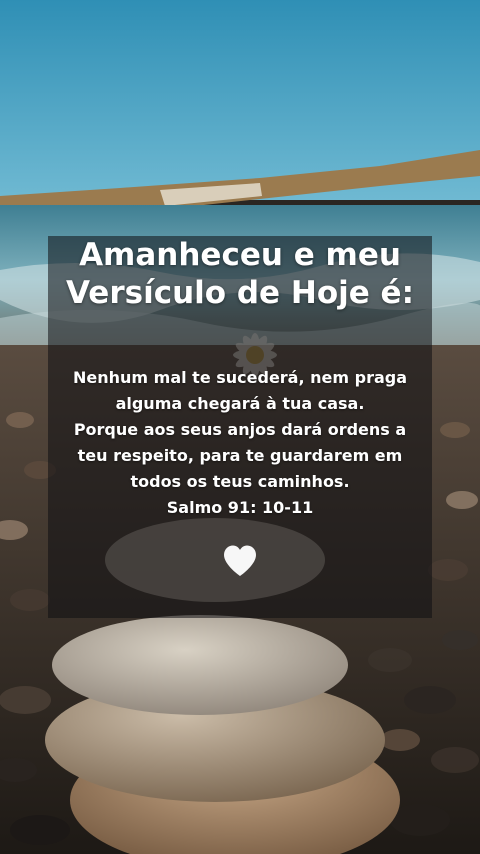  Describe the element at coordinates (240, 455) in the screenshot. I see `verse-line-4: teu respeito, para te guardarem em` at that location.